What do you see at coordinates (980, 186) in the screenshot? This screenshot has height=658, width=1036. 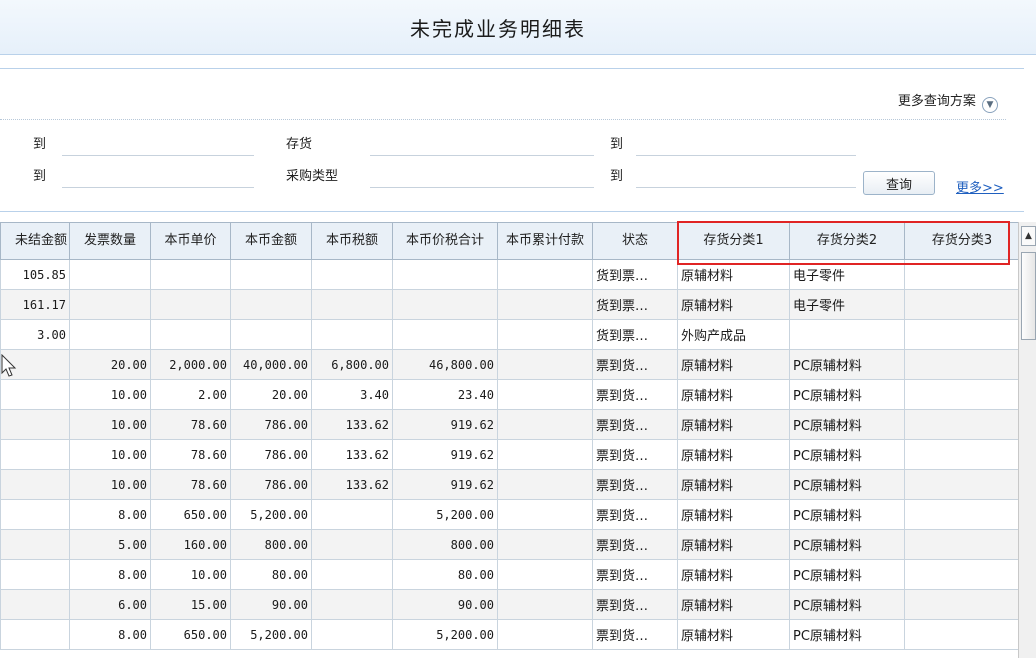 I see `more-link: 更多>>` at bounding box center [980, 186].